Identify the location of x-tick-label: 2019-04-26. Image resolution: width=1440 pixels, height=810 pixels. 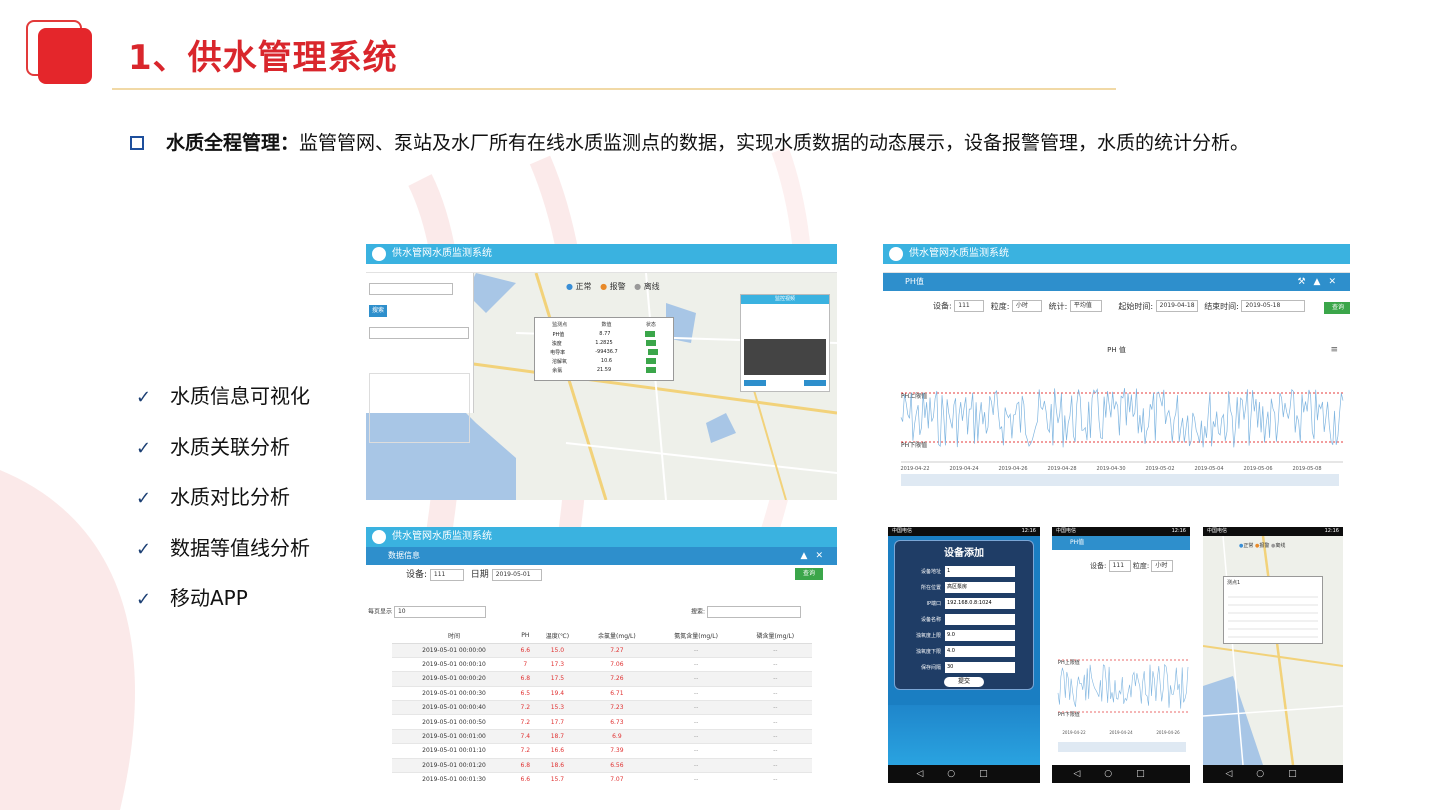
(1012, 469).